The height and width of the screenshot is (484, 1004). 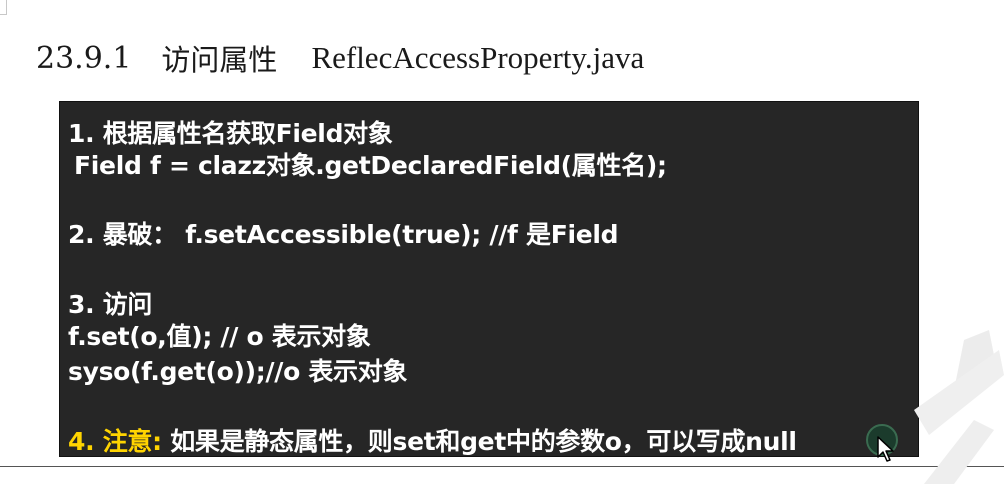 What do you see at coordinates (219, 60) in the screenshot?
I see `section-title: 访问属性` at bounding box center [219, 60].